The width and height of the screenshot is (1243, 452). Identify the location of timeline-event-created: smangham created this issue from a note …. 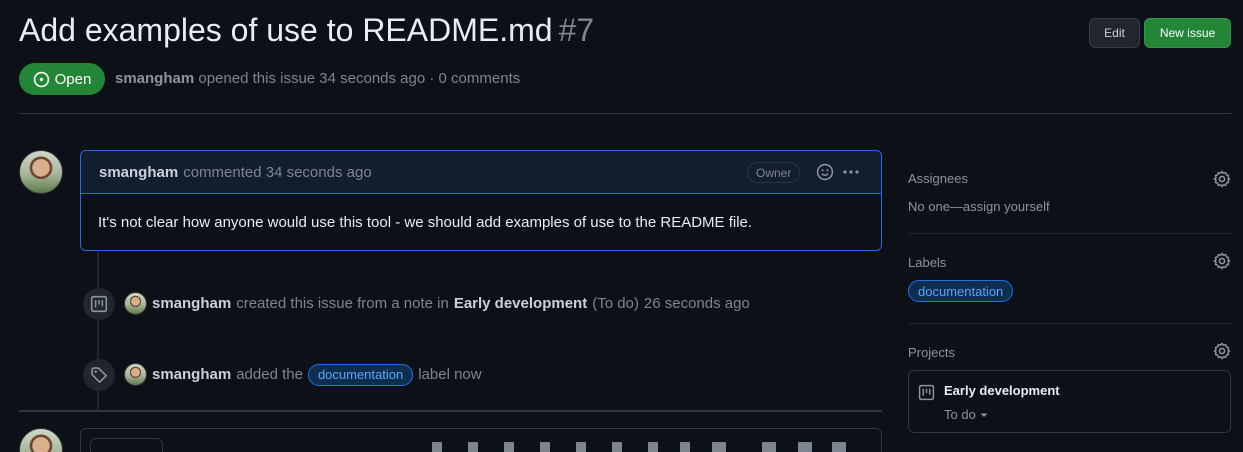
(437, 303).